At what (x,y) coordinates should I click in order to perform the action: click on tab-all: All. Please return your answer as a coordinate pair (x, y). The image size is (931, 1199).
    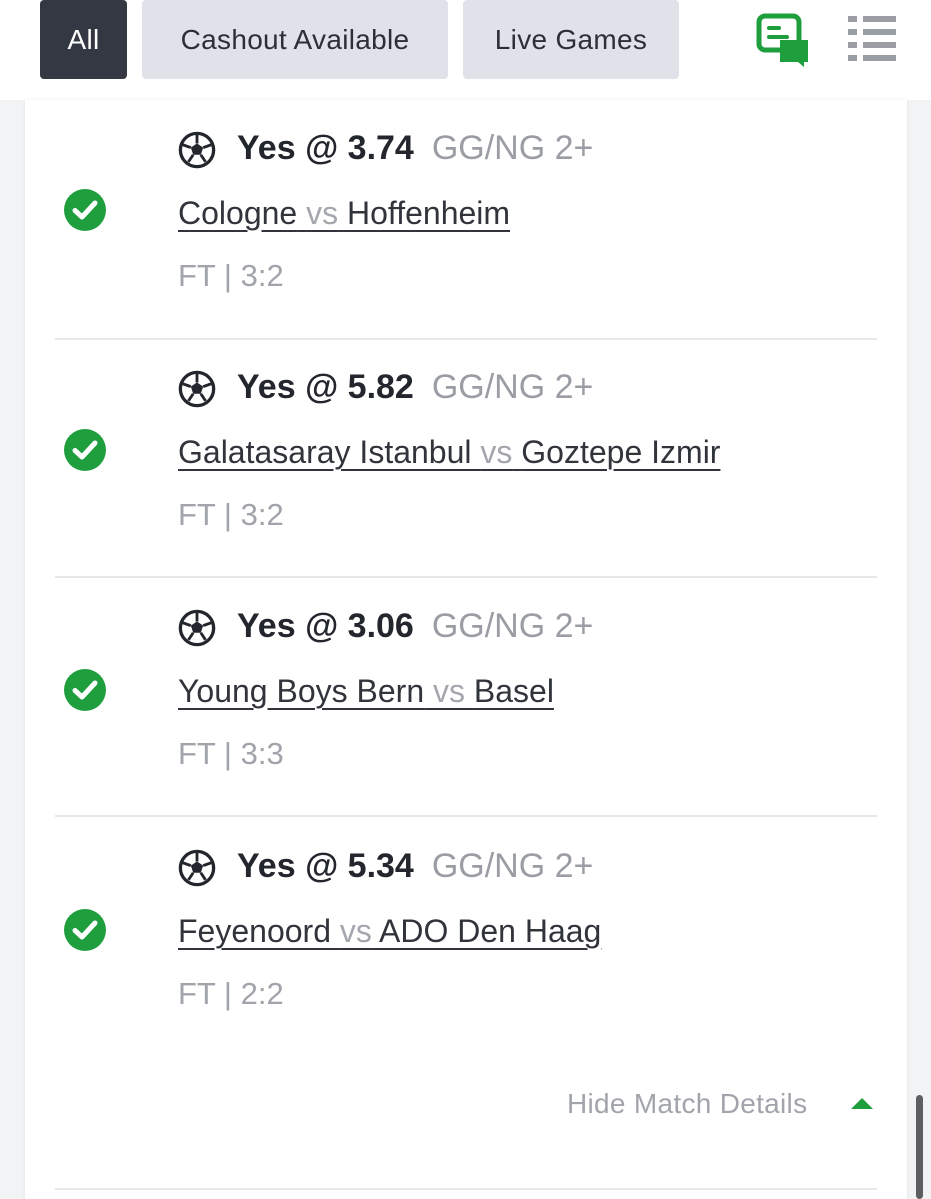
    Looking at the image, I should click on (83, 39).